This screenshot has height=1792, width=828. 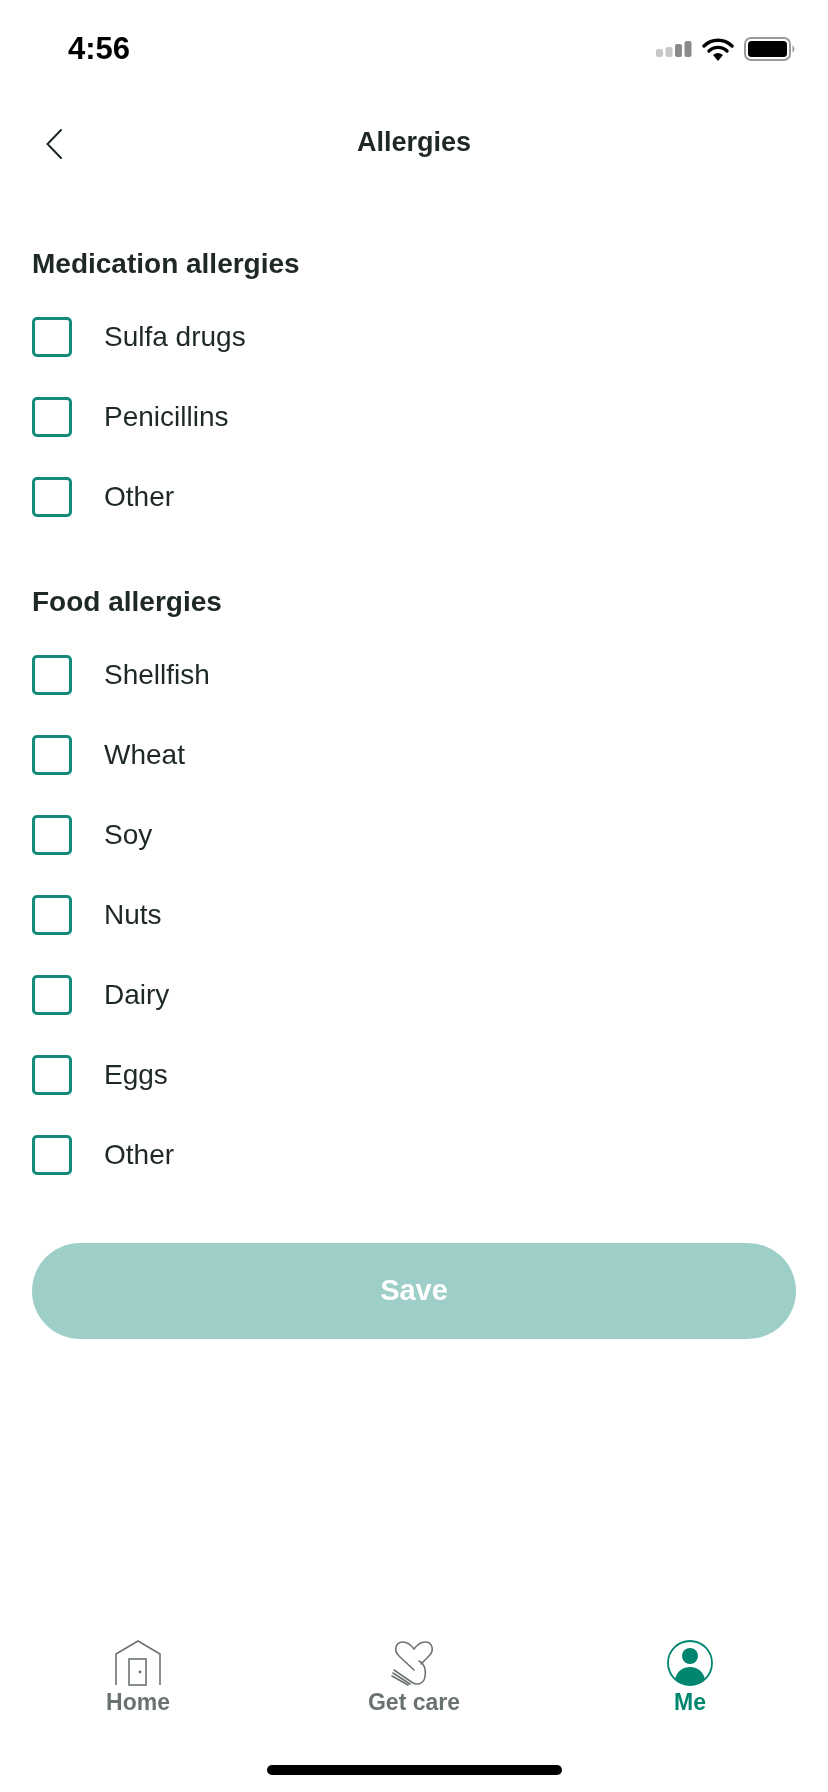 I want to click on option-label: Shellfish, so click(x=157, y=675).